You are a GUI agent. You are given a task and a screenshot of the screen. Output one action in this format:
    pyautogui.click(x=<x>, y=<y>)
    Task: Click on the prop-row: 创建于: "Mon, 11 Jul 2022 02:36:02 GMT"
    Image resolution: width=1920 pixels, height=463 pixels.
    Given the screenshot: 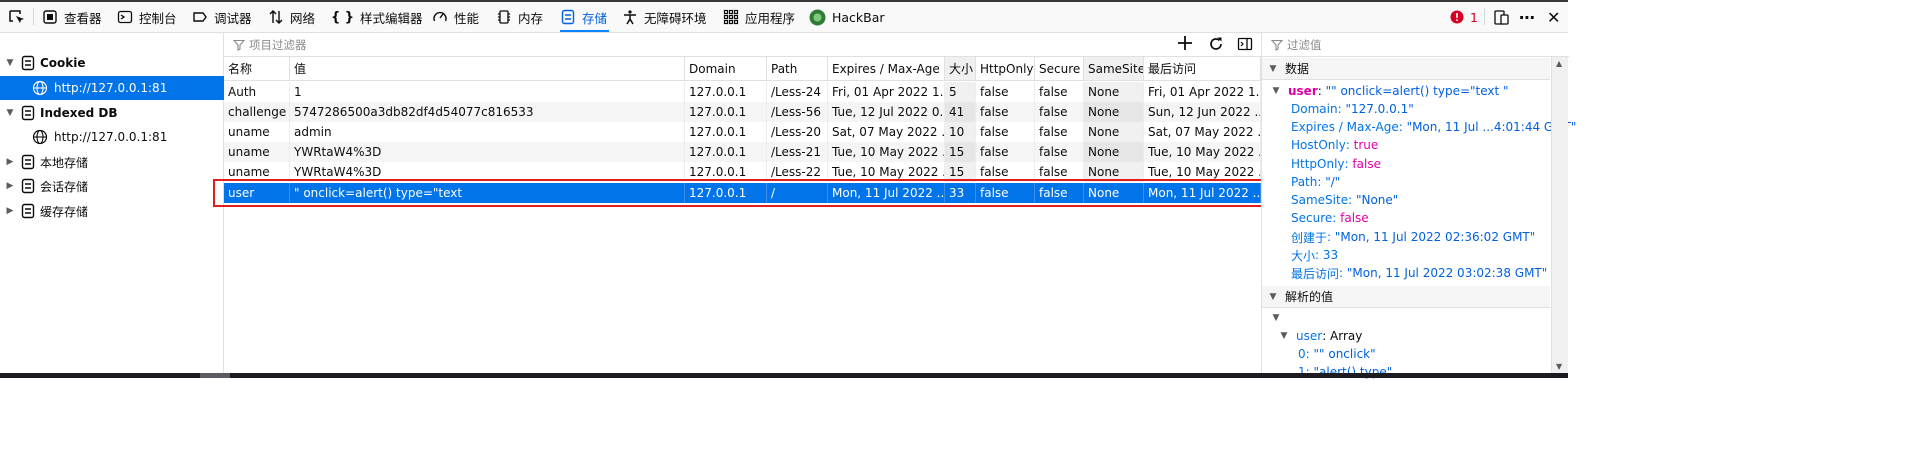 What is the action you would take?
    pyautogui.click(x=1413, y=237)
    